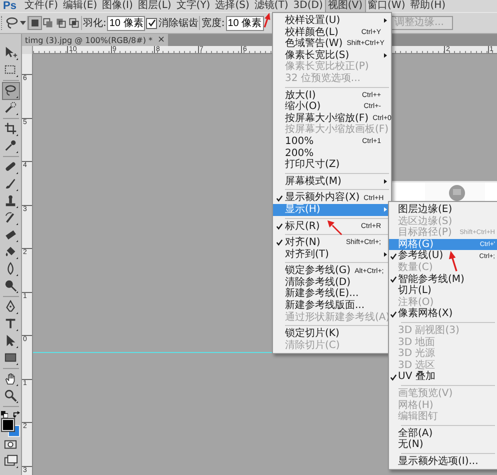 This screenshot has width=497, height=475. What do you see at coordinates (312, 346) in the screenshot?
I see `menu-item-label: 清除切片(C)` at bounding box center [312, 346].